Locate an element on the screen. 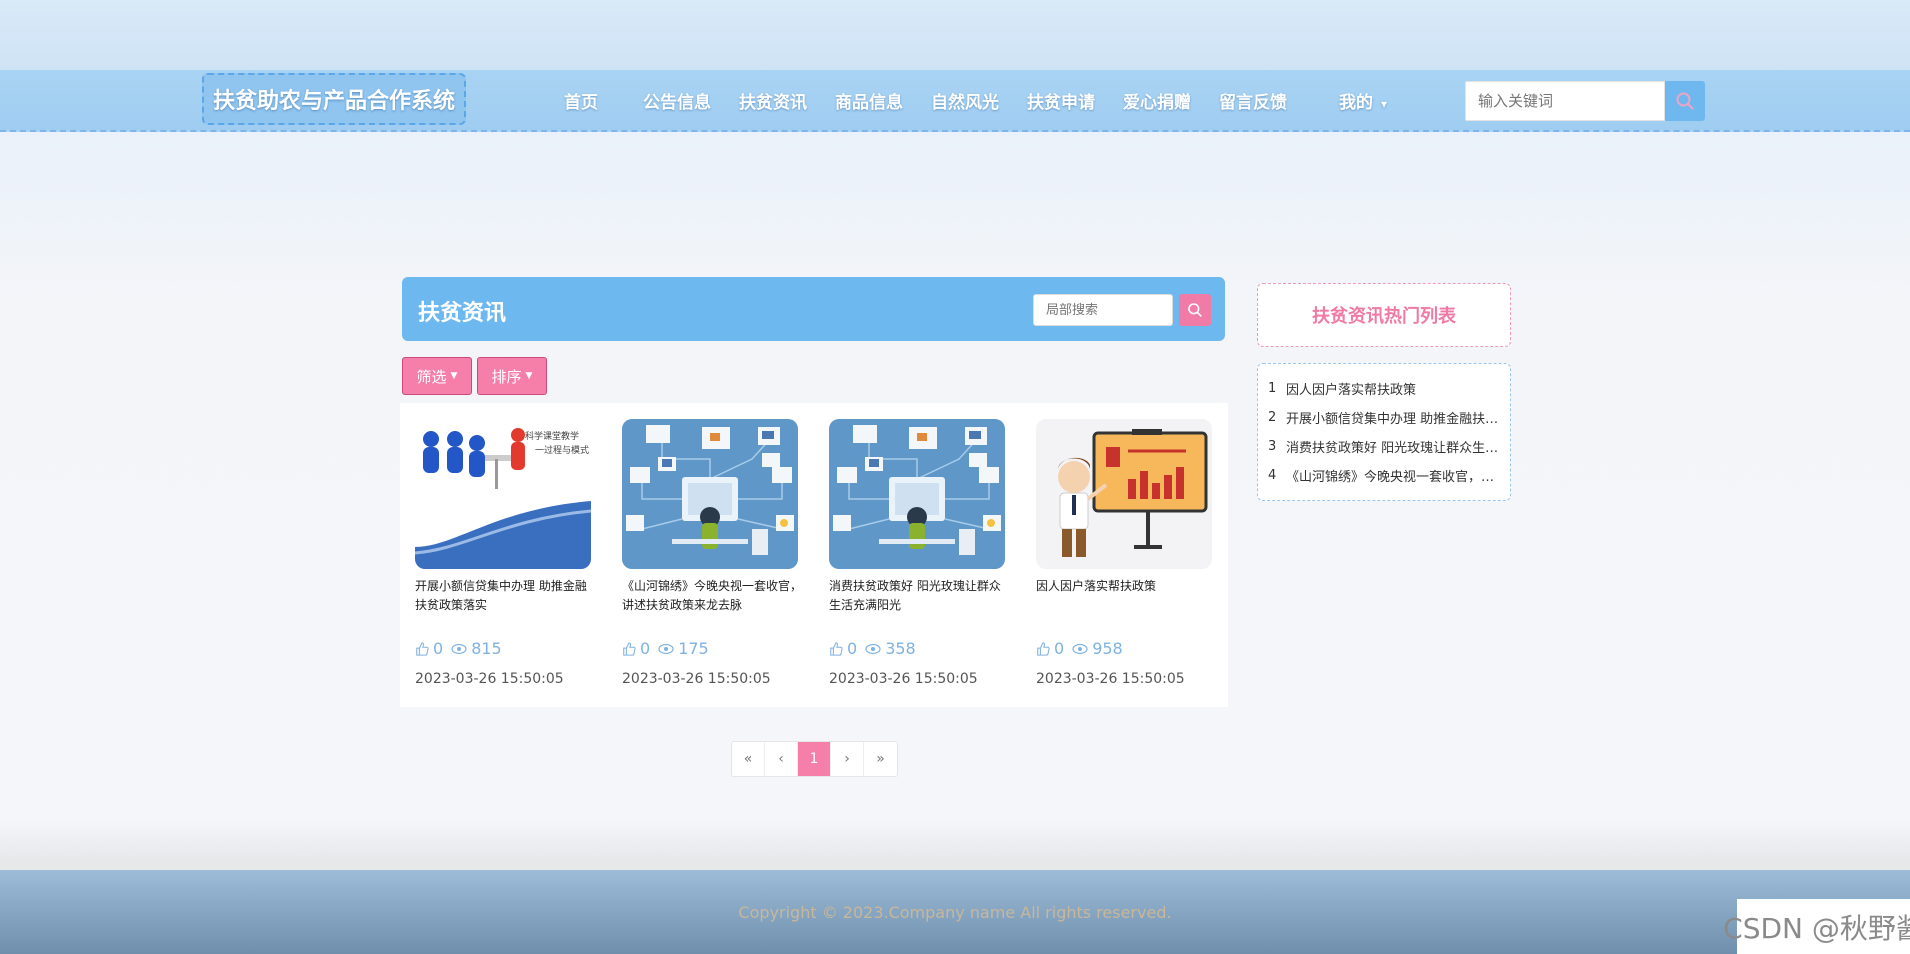 Image resolution: width=1910 pixels, height=954 pixels. news-card-stats: 0 175 is located at coordinates (665, 648).